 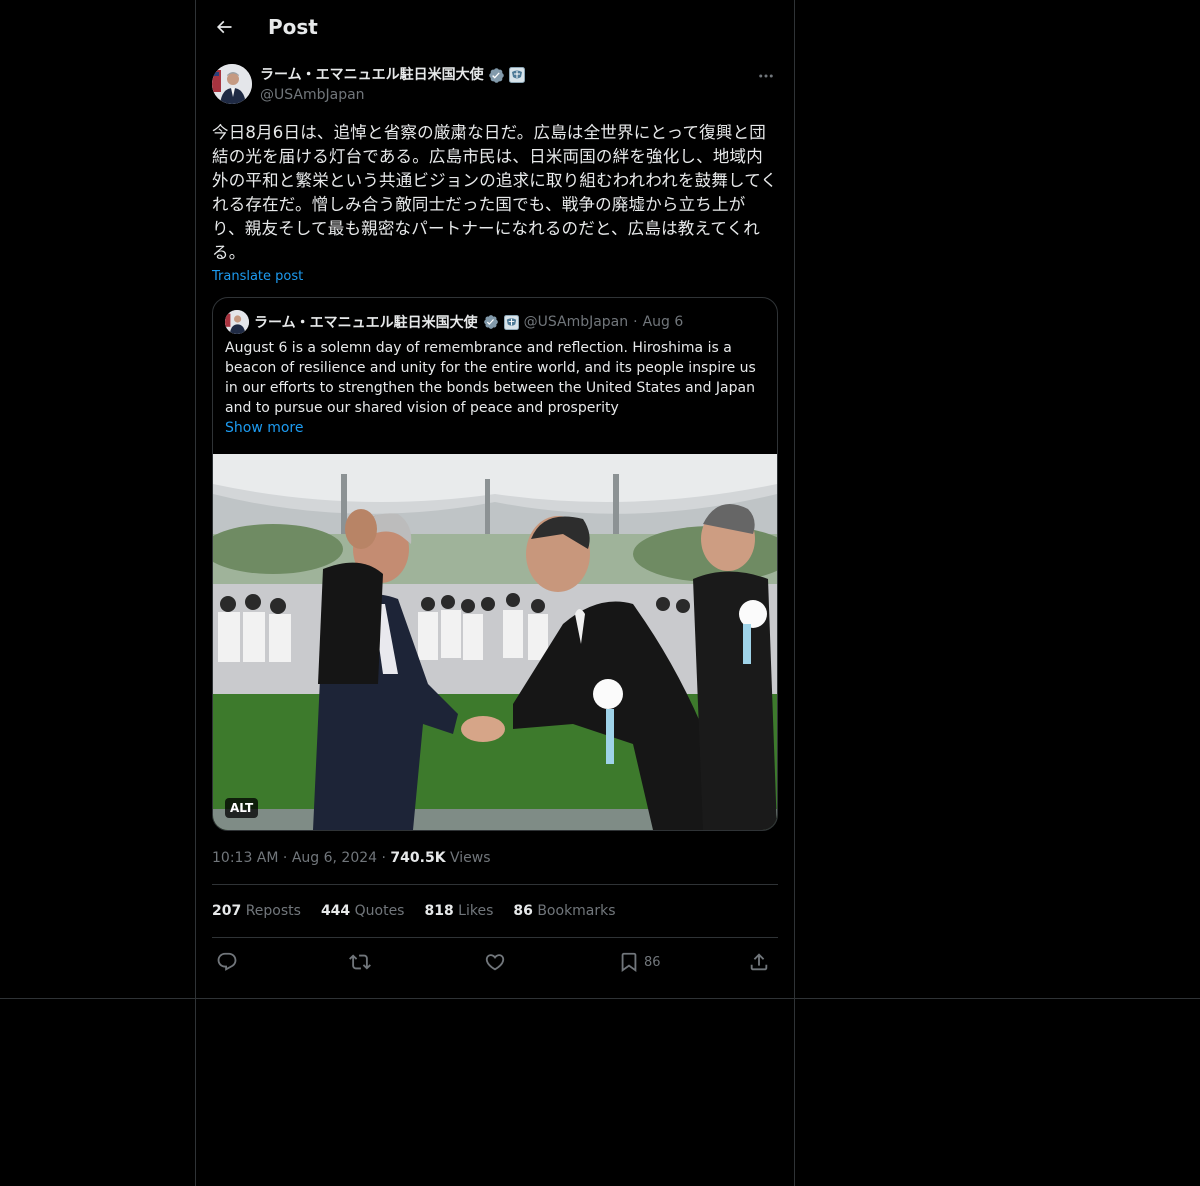 I want to click on bookmarks-count: 86, so click(x=523, y=911).